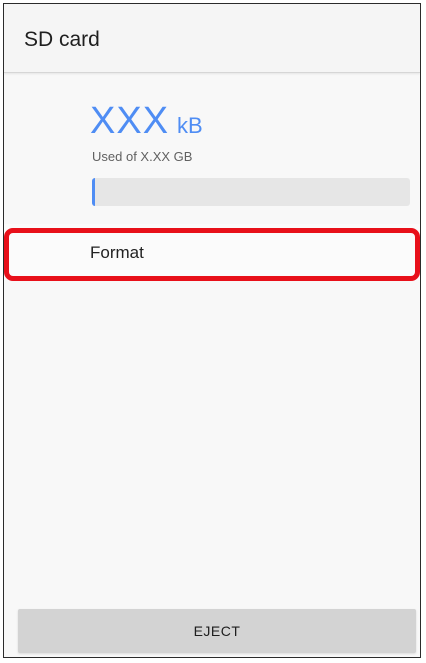 Image resolution: width=426 pixels, height=663 pixels. I want to click on app-bar: SD card, so click(212, 38).